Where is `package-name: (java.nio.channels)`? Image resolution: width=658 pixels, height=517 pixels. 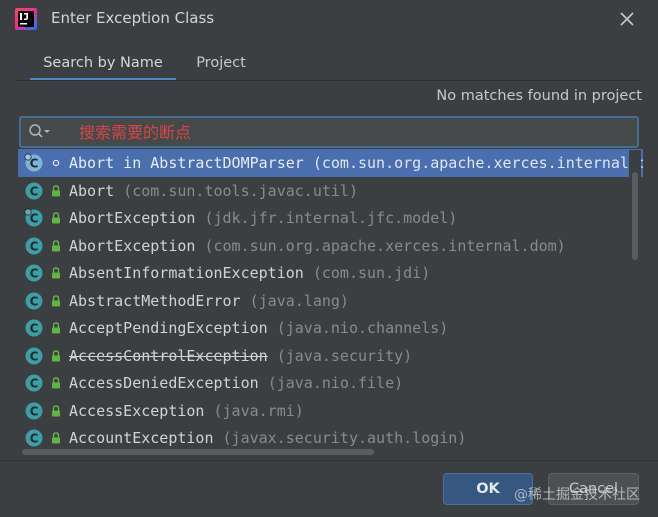
package-name: (java.nio.channels) is located at coordinates (362, 328).